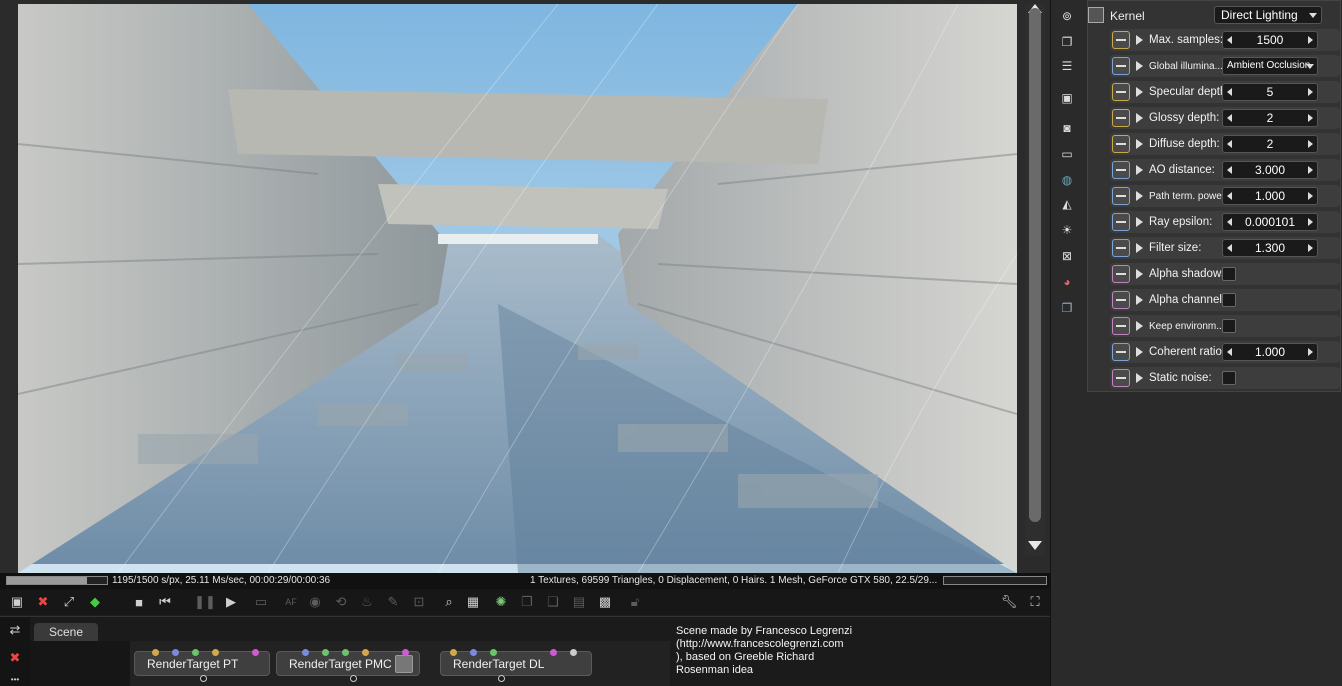 The height and width of the screenshot is (686, 1342). Describe the element at coordinates (1067, 180) in the screenshot. I see `database-icon: ◍` at that location.